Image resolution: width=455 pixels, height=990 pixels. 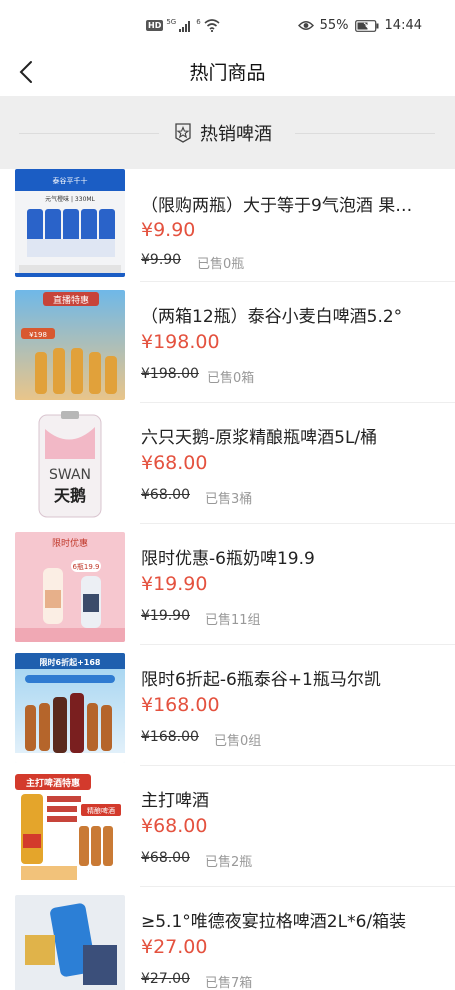 I want to click on product-title: ≥5.1°唯德夜宴拉格啤酒2L*6/箱装, so click(x=274, y=922).